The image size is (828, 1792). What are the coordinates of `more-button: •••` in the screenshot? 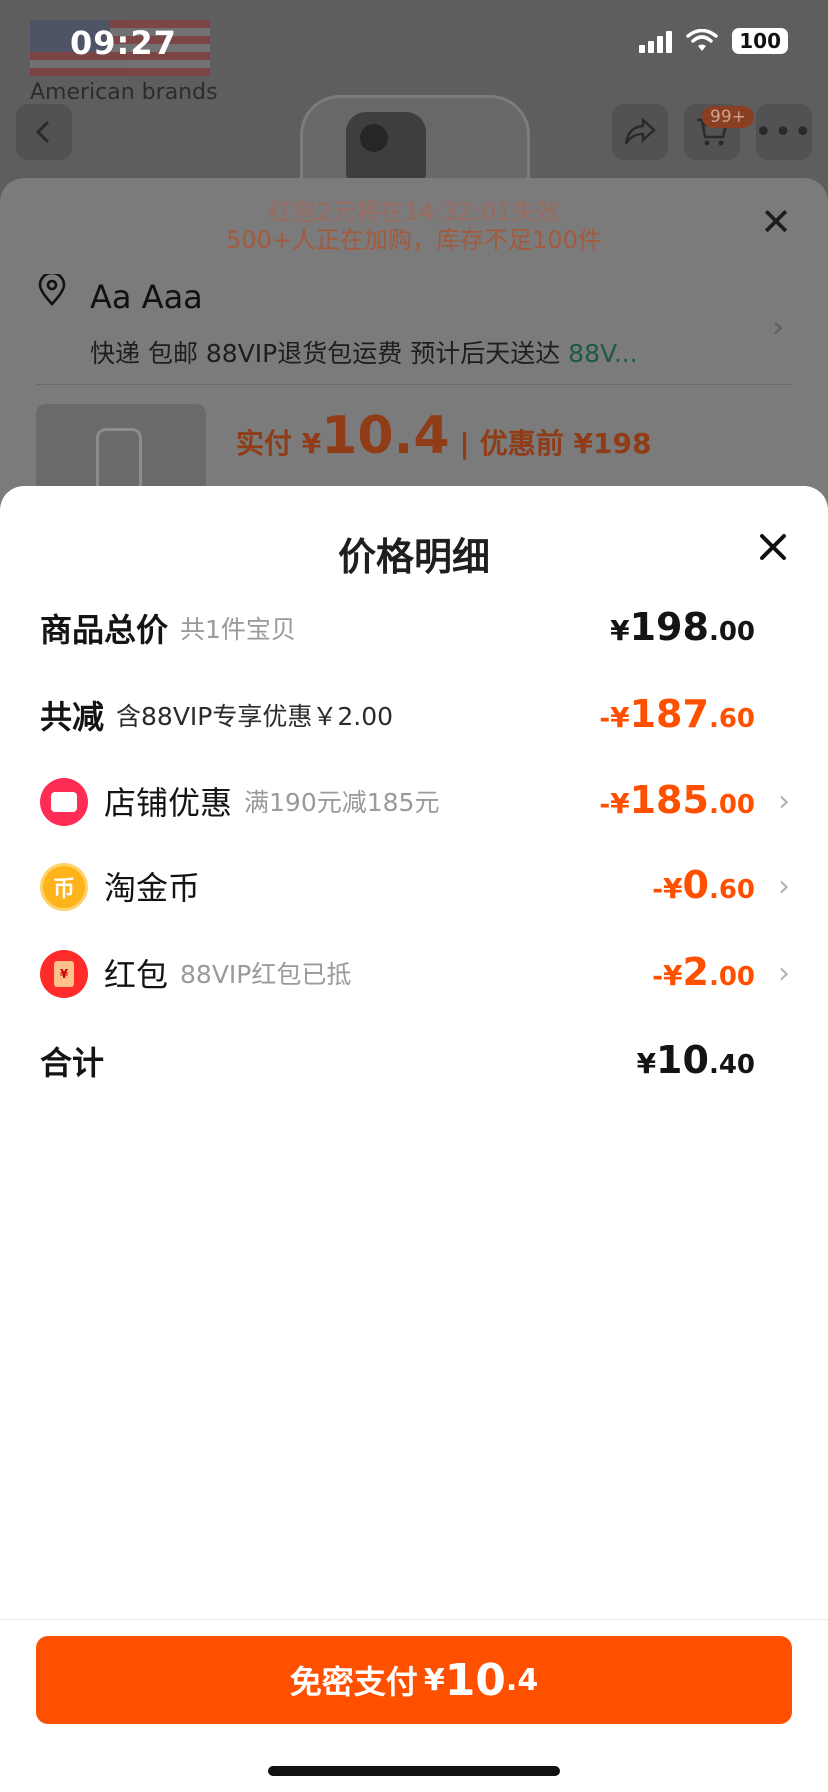 It's located at (784, 132).